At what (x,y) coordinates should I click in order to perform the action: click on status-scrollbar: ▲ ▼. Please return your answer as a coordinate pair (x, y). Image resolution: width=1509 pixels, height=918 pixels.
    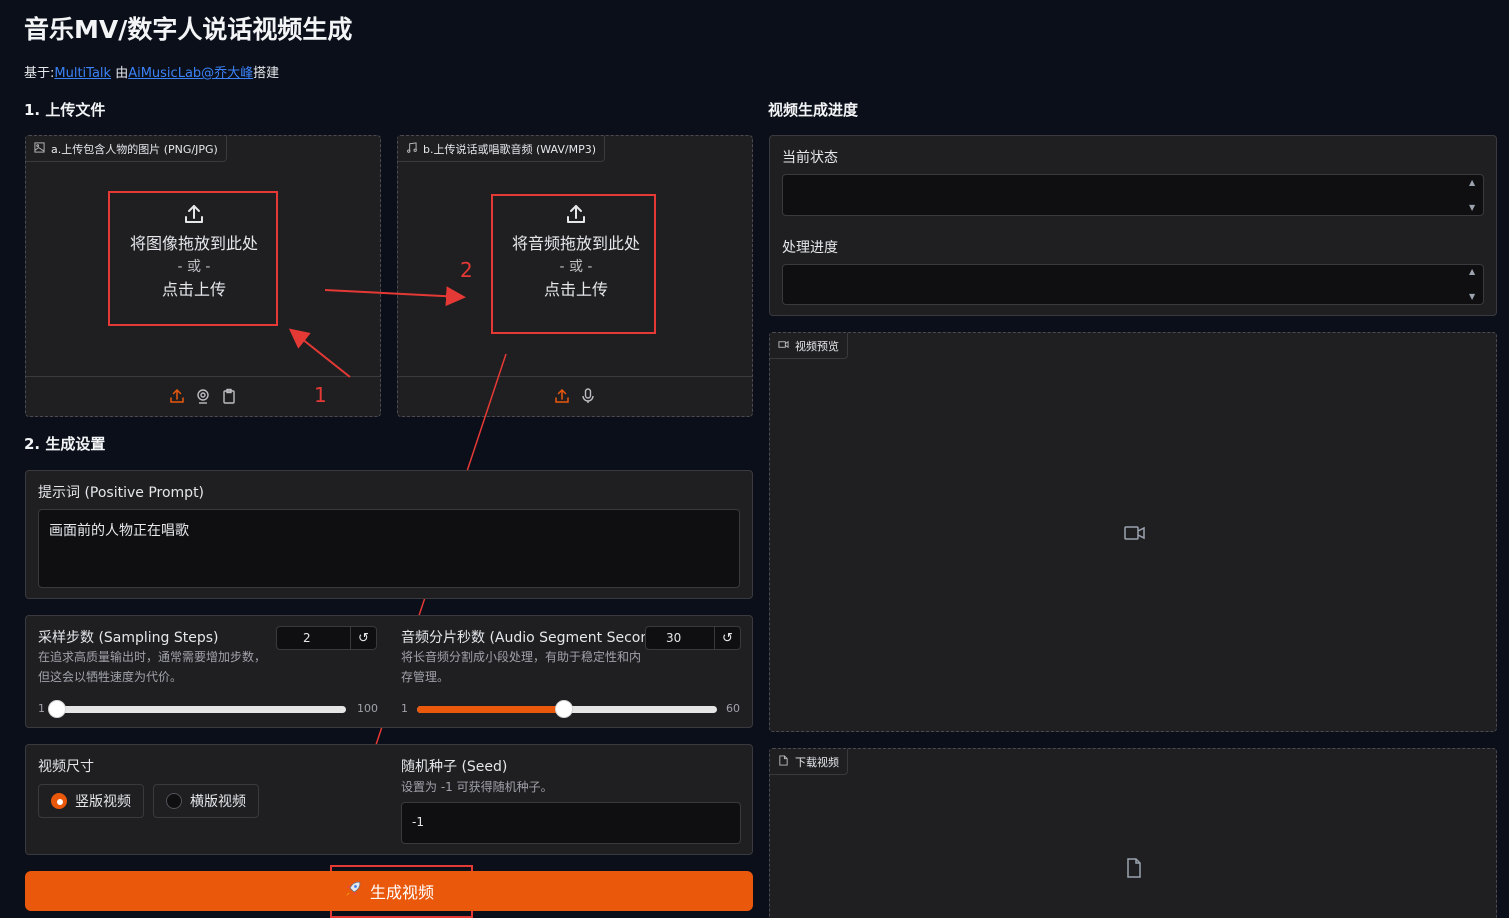
    Looking at the image, I should click on (1475, 195).